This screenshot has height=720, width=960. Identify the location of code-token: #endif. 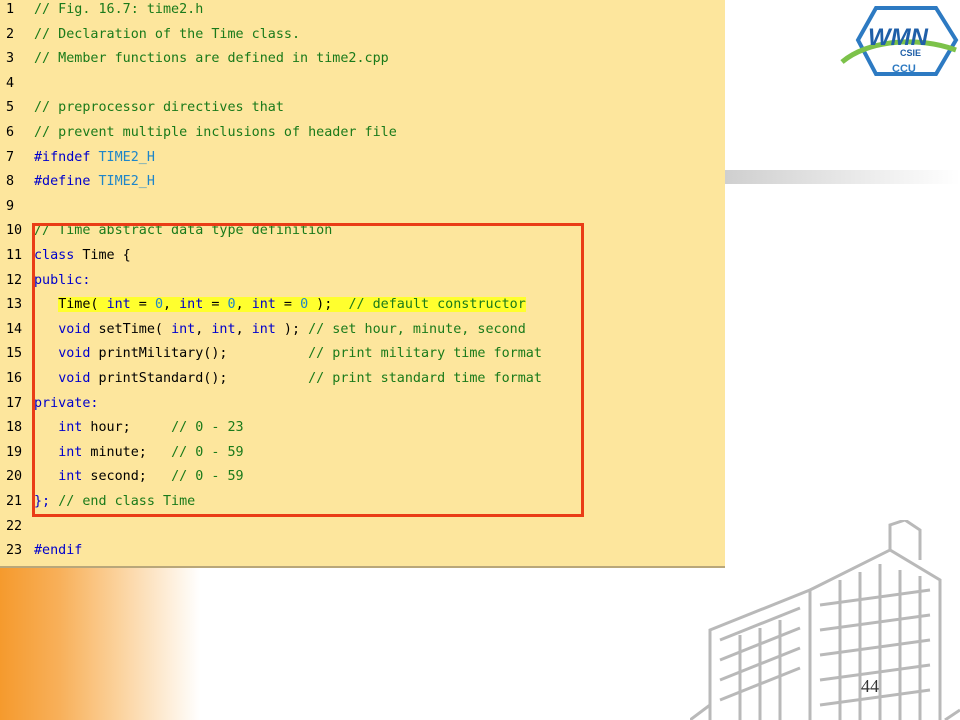
(58, 551).